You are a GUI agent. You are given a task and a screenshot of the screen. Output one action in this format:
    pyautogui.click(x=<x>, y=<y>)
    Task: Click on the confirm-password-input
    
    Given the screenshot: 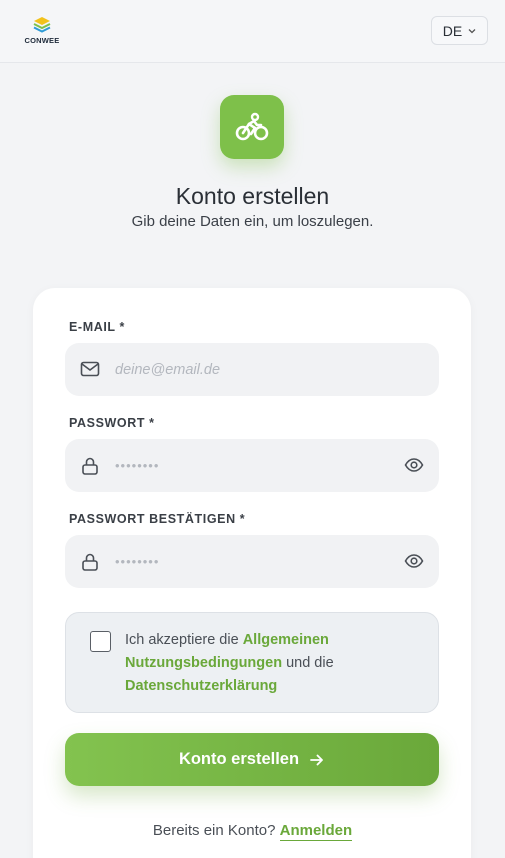 What is the action you would take?
    pyautogui.click(x=250, y=561)
    